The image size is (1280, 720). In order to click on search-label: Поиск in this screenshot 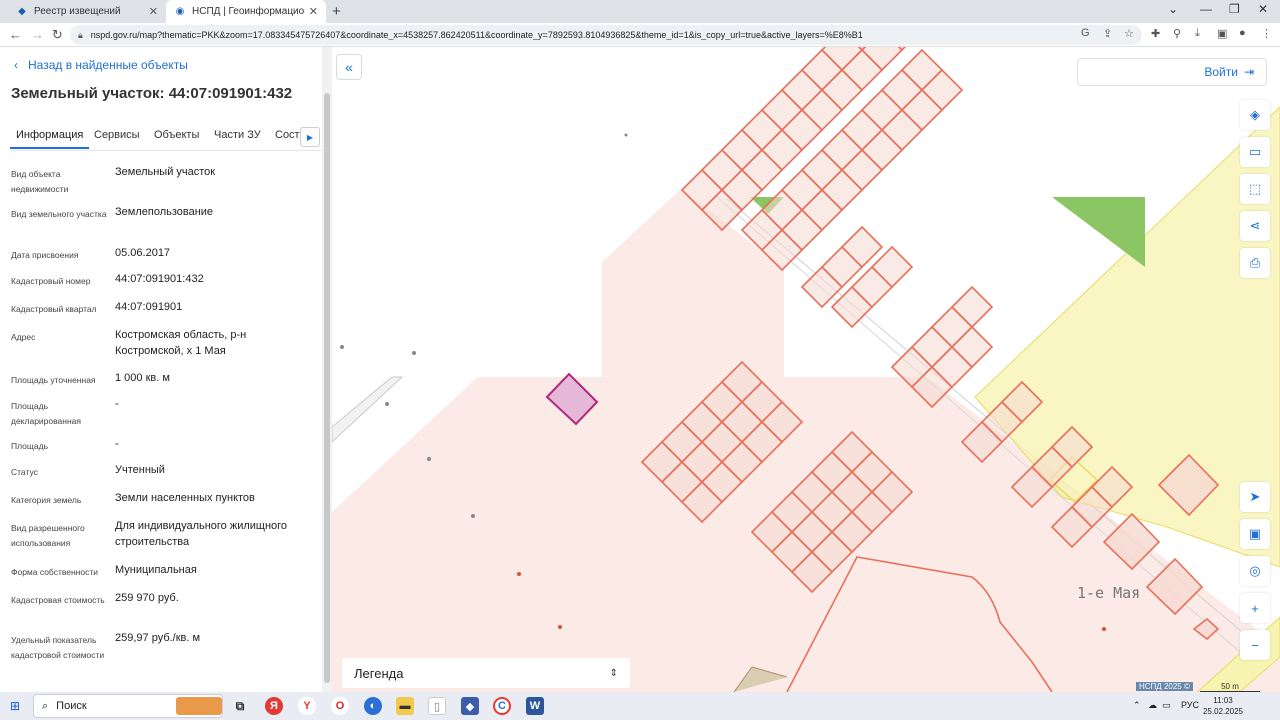, I will do `click(71, 706)`.